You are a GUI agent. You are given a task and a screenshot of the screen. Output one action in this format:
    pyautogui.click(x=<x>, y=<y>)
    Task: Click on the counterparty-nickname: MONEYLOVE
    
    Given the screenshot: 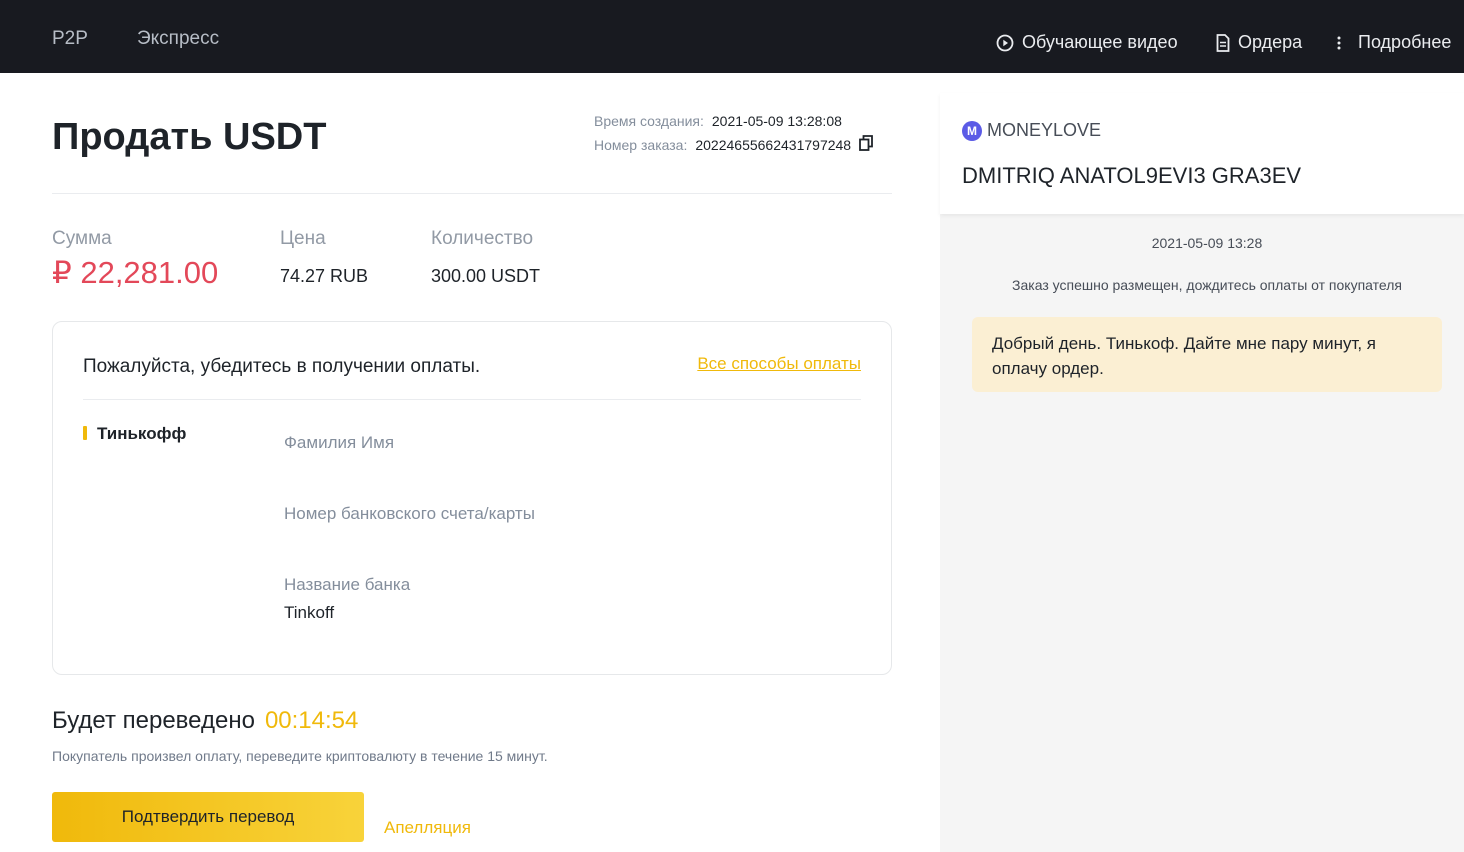 What is the action you would take?
    pyautogui.click(x=1044, y=130)
    